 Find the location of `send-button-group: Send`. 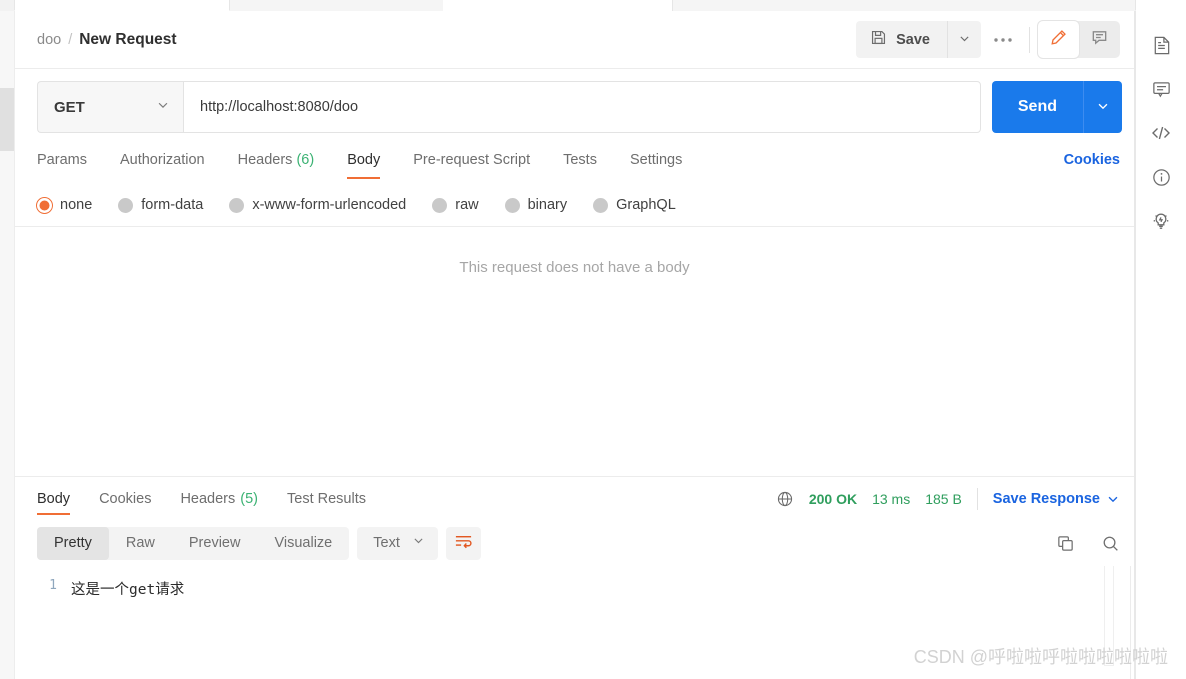

send-button-group: Send is located at coordinates (1056, 107).